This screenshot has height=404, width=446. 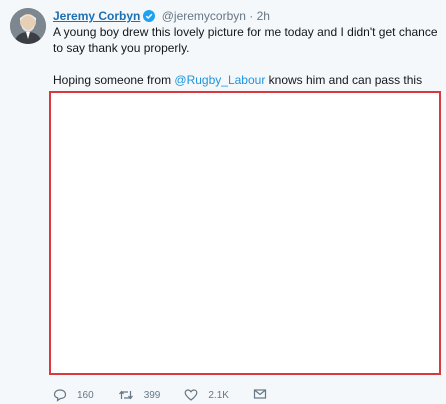 I want to click on avatar, so click(x=28, y=26).